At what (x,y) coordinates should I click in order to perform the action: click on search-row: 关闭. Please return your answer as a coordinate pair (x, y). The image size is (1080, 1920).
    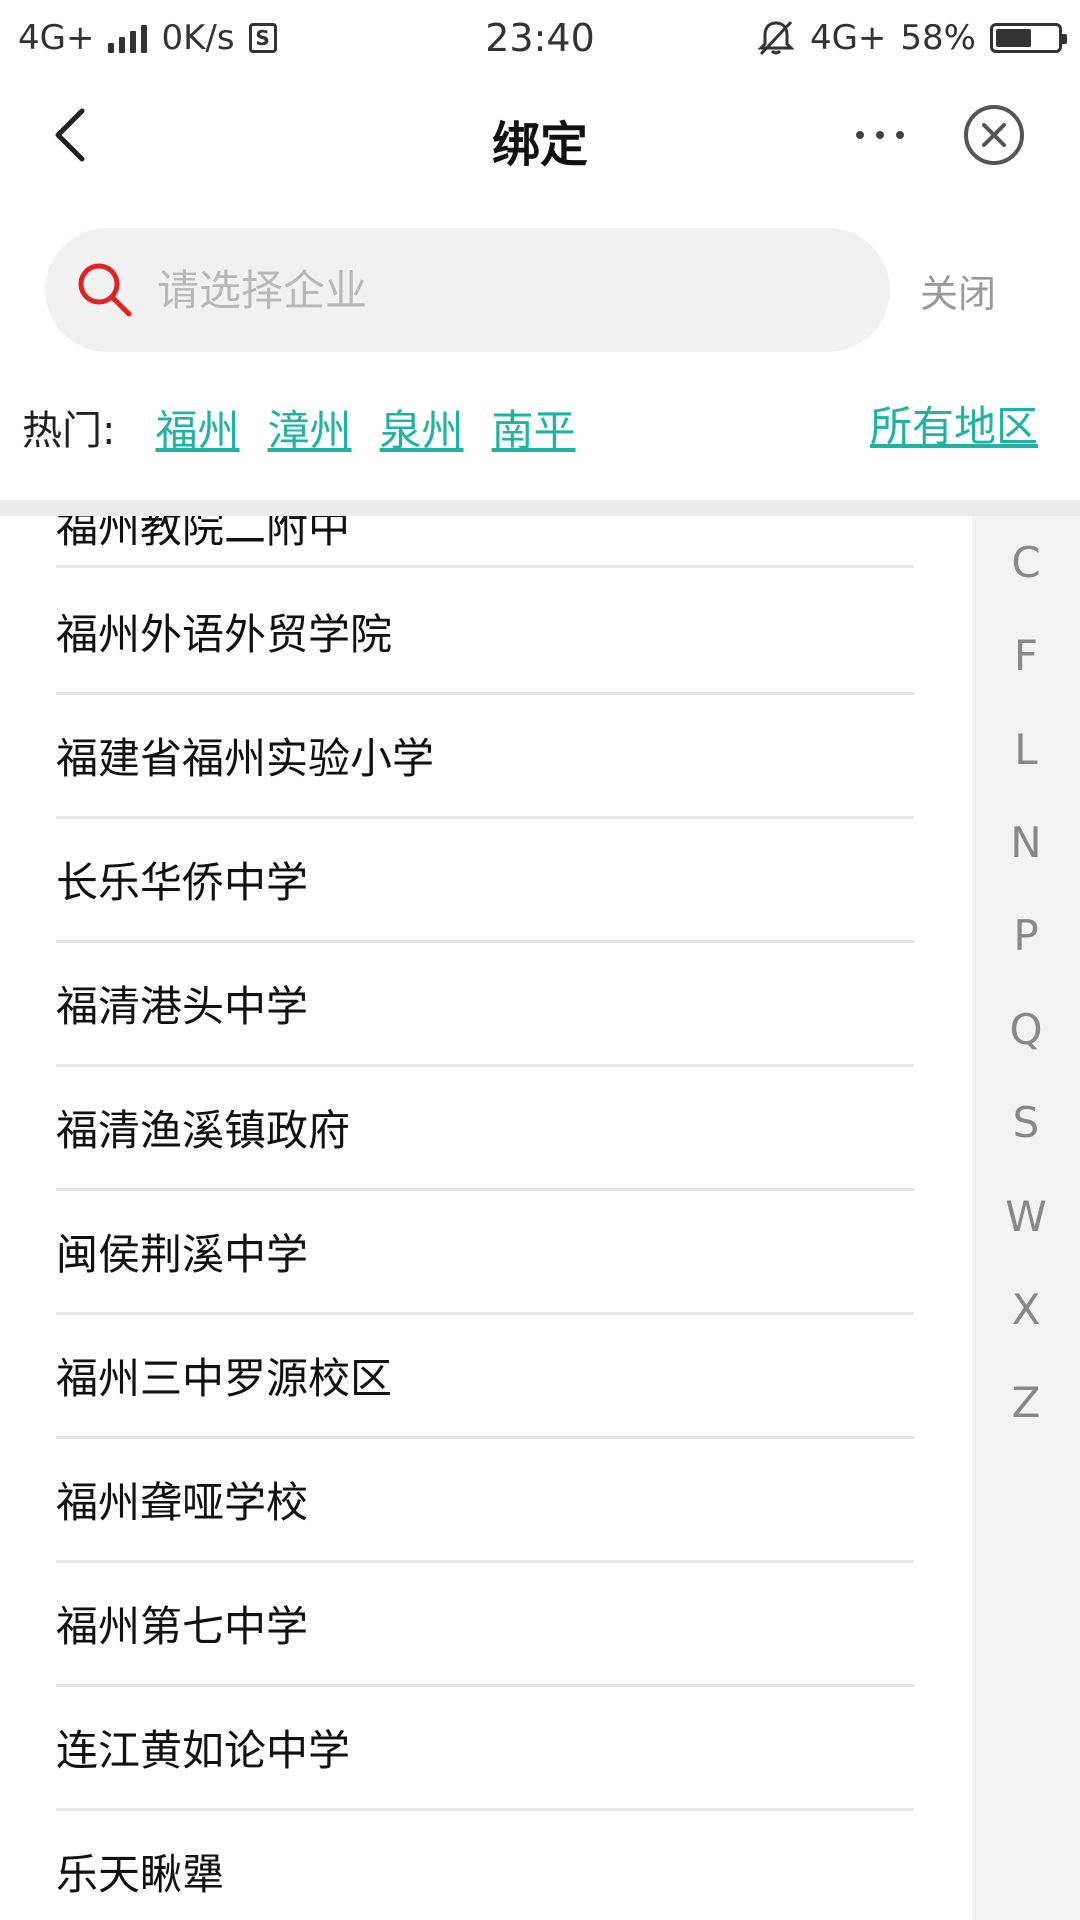
    Looking at the image, I should click on (540, 290).